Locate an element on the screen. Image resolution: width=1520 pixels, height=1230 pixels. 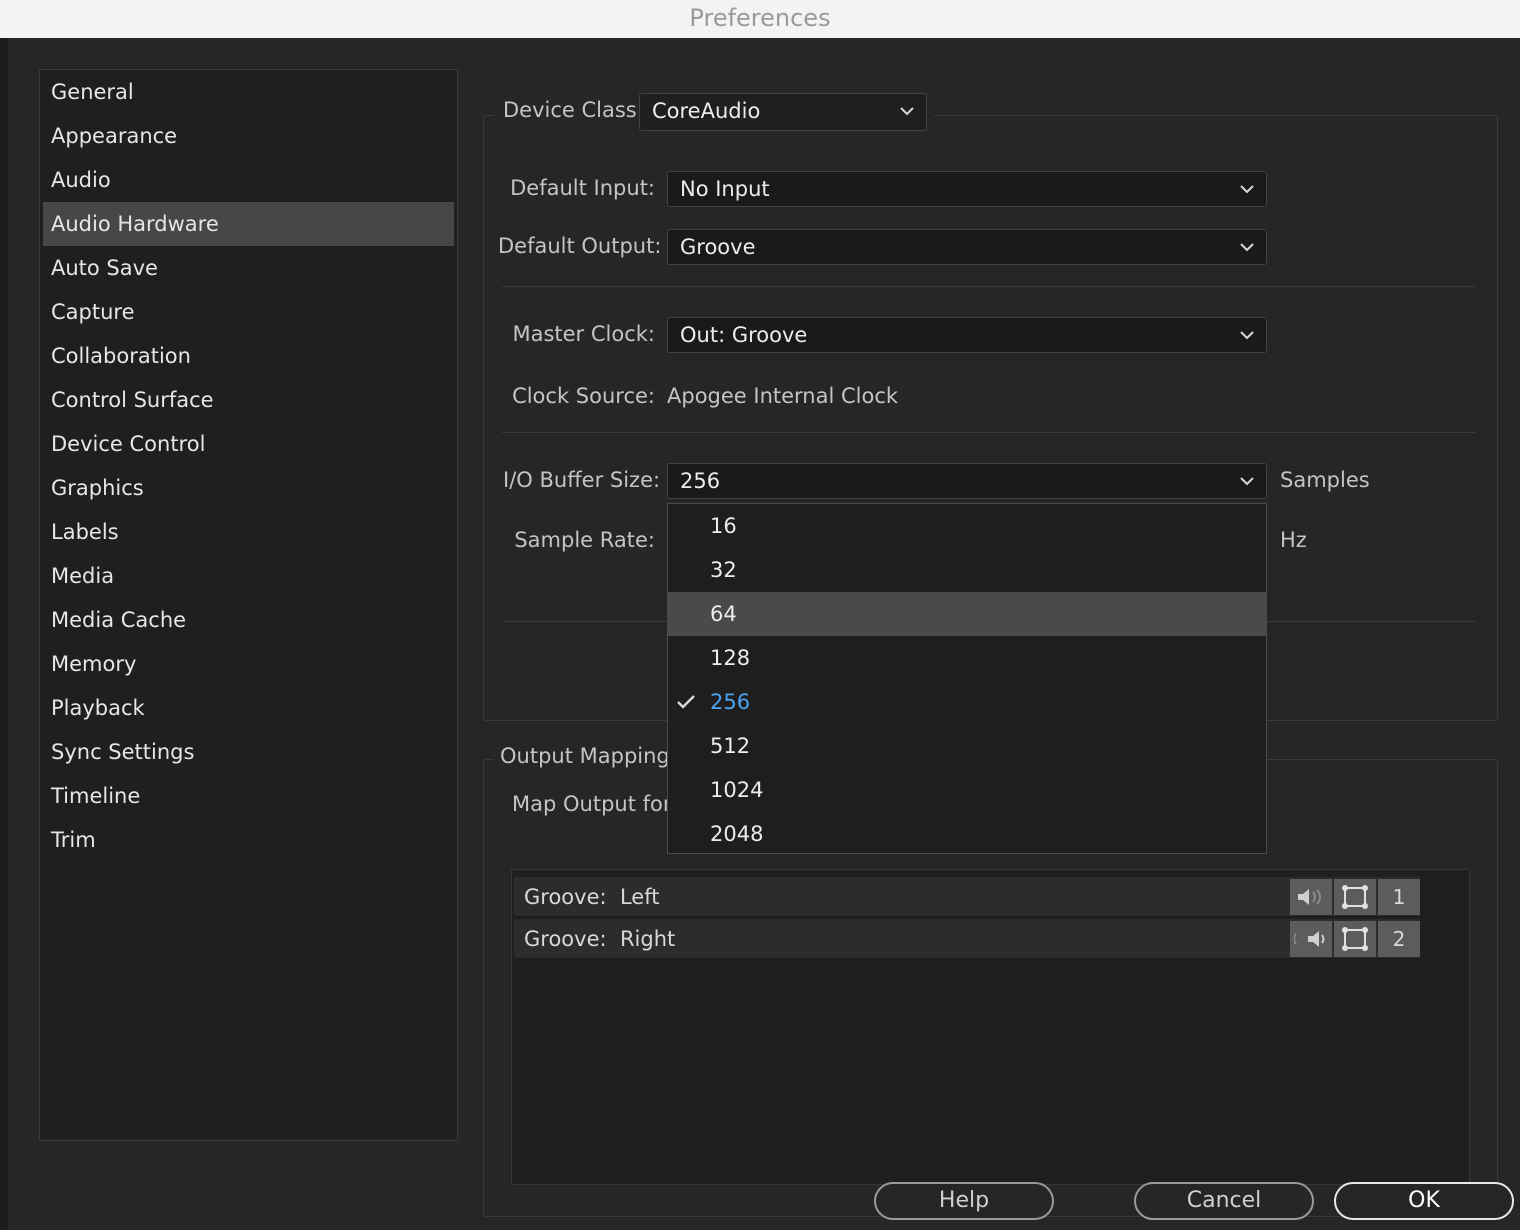
buffer-unit-label: Samples is located at coordinates (1325, 480).